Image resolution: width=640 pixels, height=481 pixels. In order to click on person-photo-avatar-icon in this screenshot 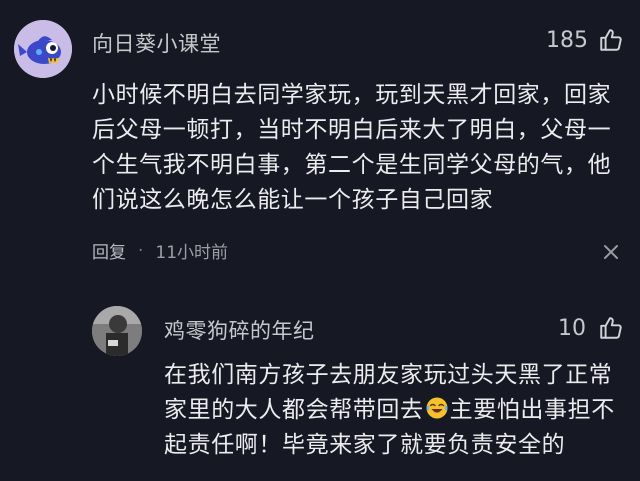, I will do `click(117, 331)`.